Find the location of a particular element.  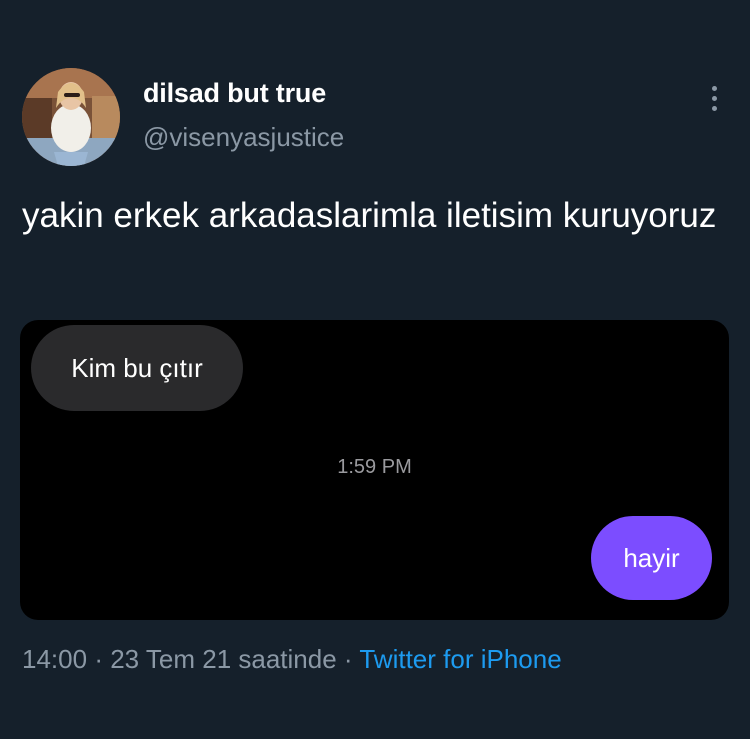

outgoing-message-text: hayir is located at coordinates (651, 557).